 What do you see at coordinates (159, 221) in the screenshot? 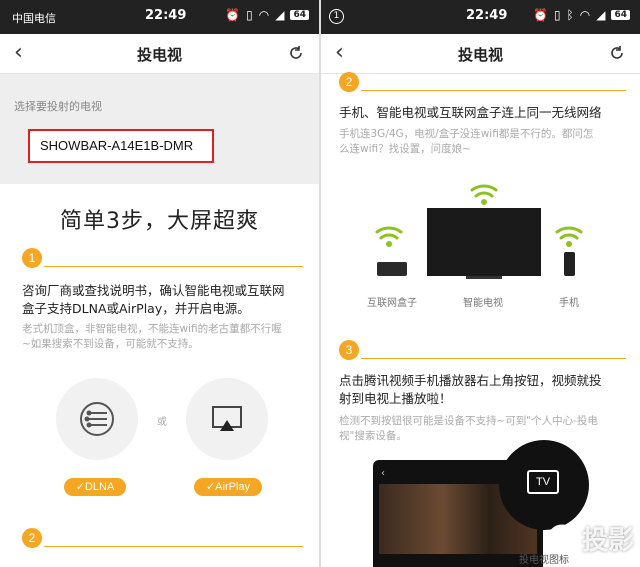
I see `headline: 简单3步，大屏超爽` at bounding box center [159, 221].